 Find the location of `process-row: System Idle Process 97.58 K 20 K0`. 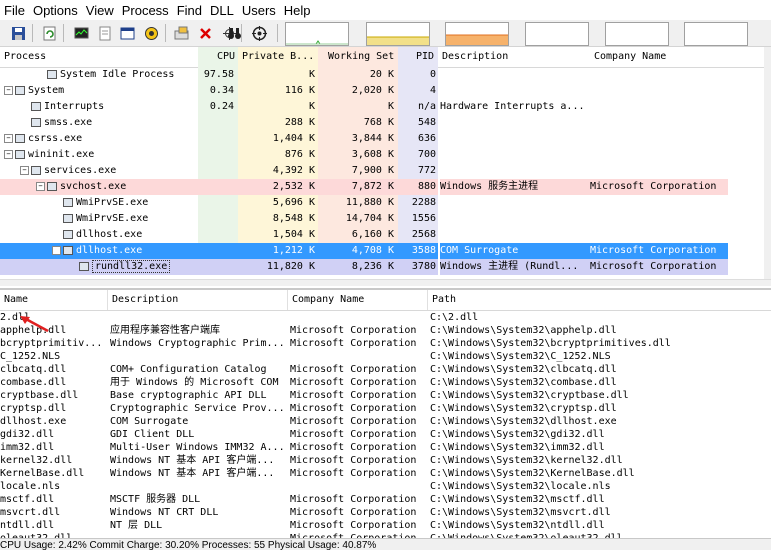

process-row: System Idle Process 97.58 K 20 K0 is located at coordinates (382, 75).